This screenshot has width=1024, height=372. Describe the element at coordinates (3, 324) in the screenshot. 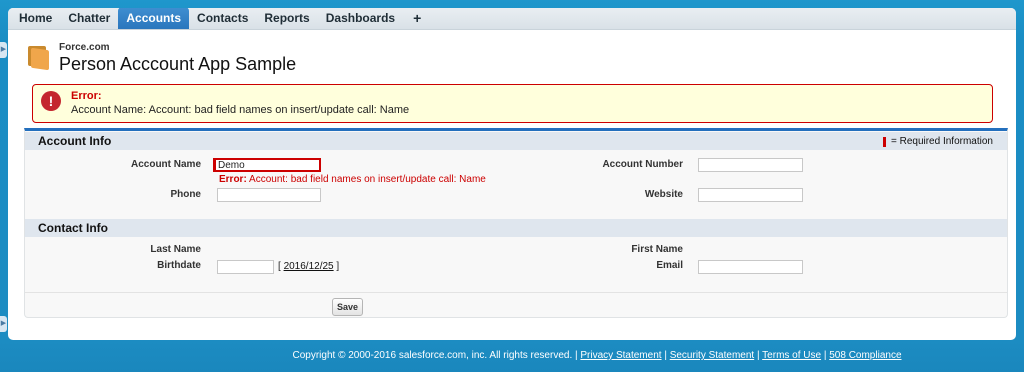

I see `left-collapse-handle-bottom: ▶` at that location.